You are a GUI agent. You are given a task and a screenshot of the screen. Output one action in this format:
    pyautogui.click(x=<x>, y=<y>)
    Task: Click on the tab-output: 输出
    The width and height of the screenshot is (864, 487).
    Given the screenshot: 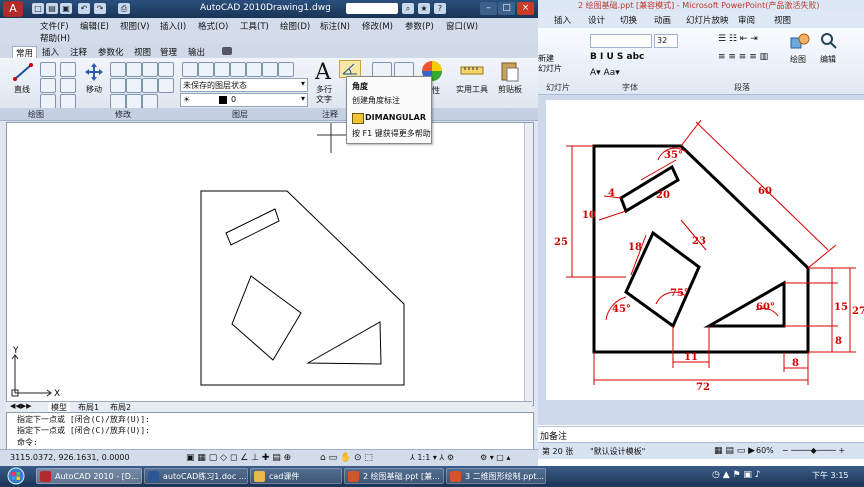 What is the action you would take?
    pyautogui.click(x=196, y=52)
    